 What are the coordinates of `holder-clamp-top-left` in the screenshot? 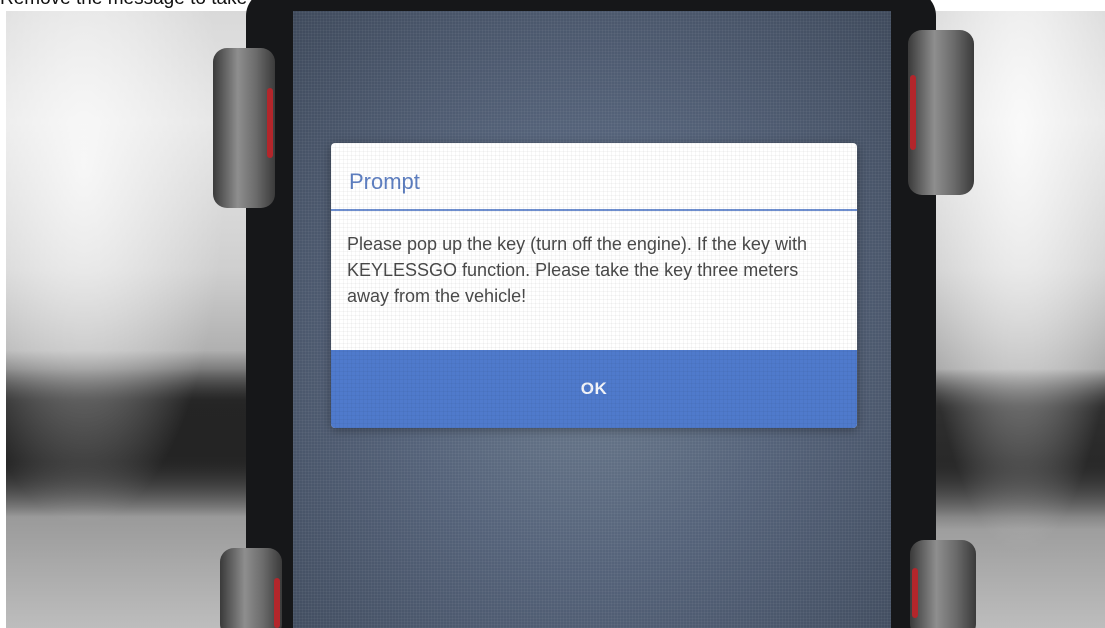 It's located at (244, 128).